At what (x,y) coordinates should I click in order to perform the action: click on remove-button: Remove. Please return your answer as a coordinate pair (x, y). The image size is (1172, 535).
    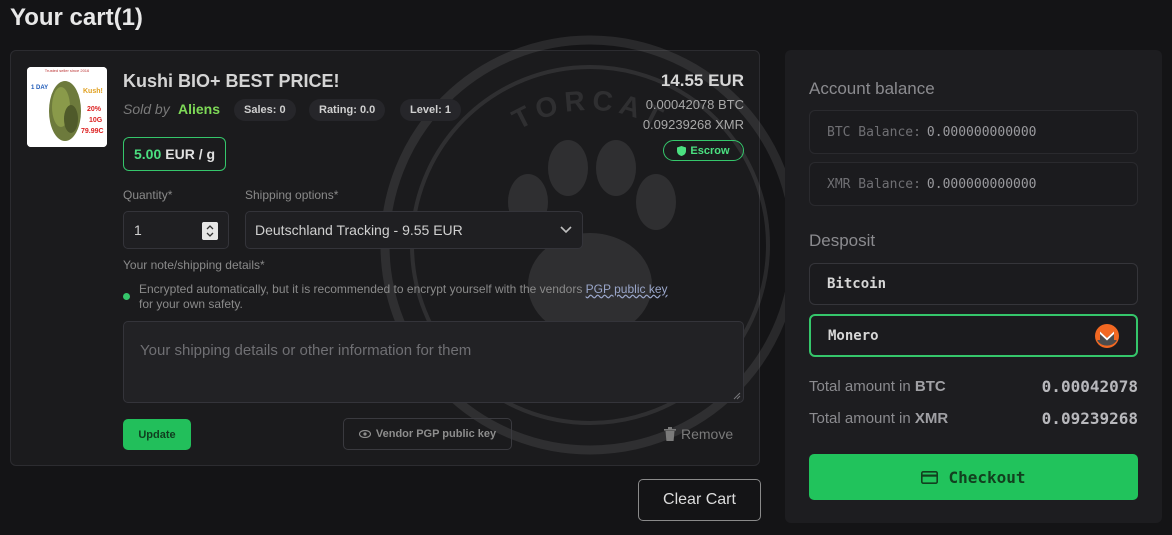
    Looking at the image, I should click on (698, 434).